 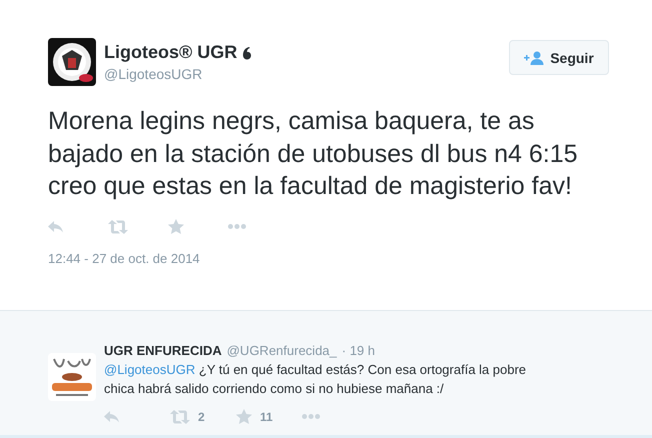 I want to click on mention-link: @LigoteosUGR, so click(x=150, y=369).